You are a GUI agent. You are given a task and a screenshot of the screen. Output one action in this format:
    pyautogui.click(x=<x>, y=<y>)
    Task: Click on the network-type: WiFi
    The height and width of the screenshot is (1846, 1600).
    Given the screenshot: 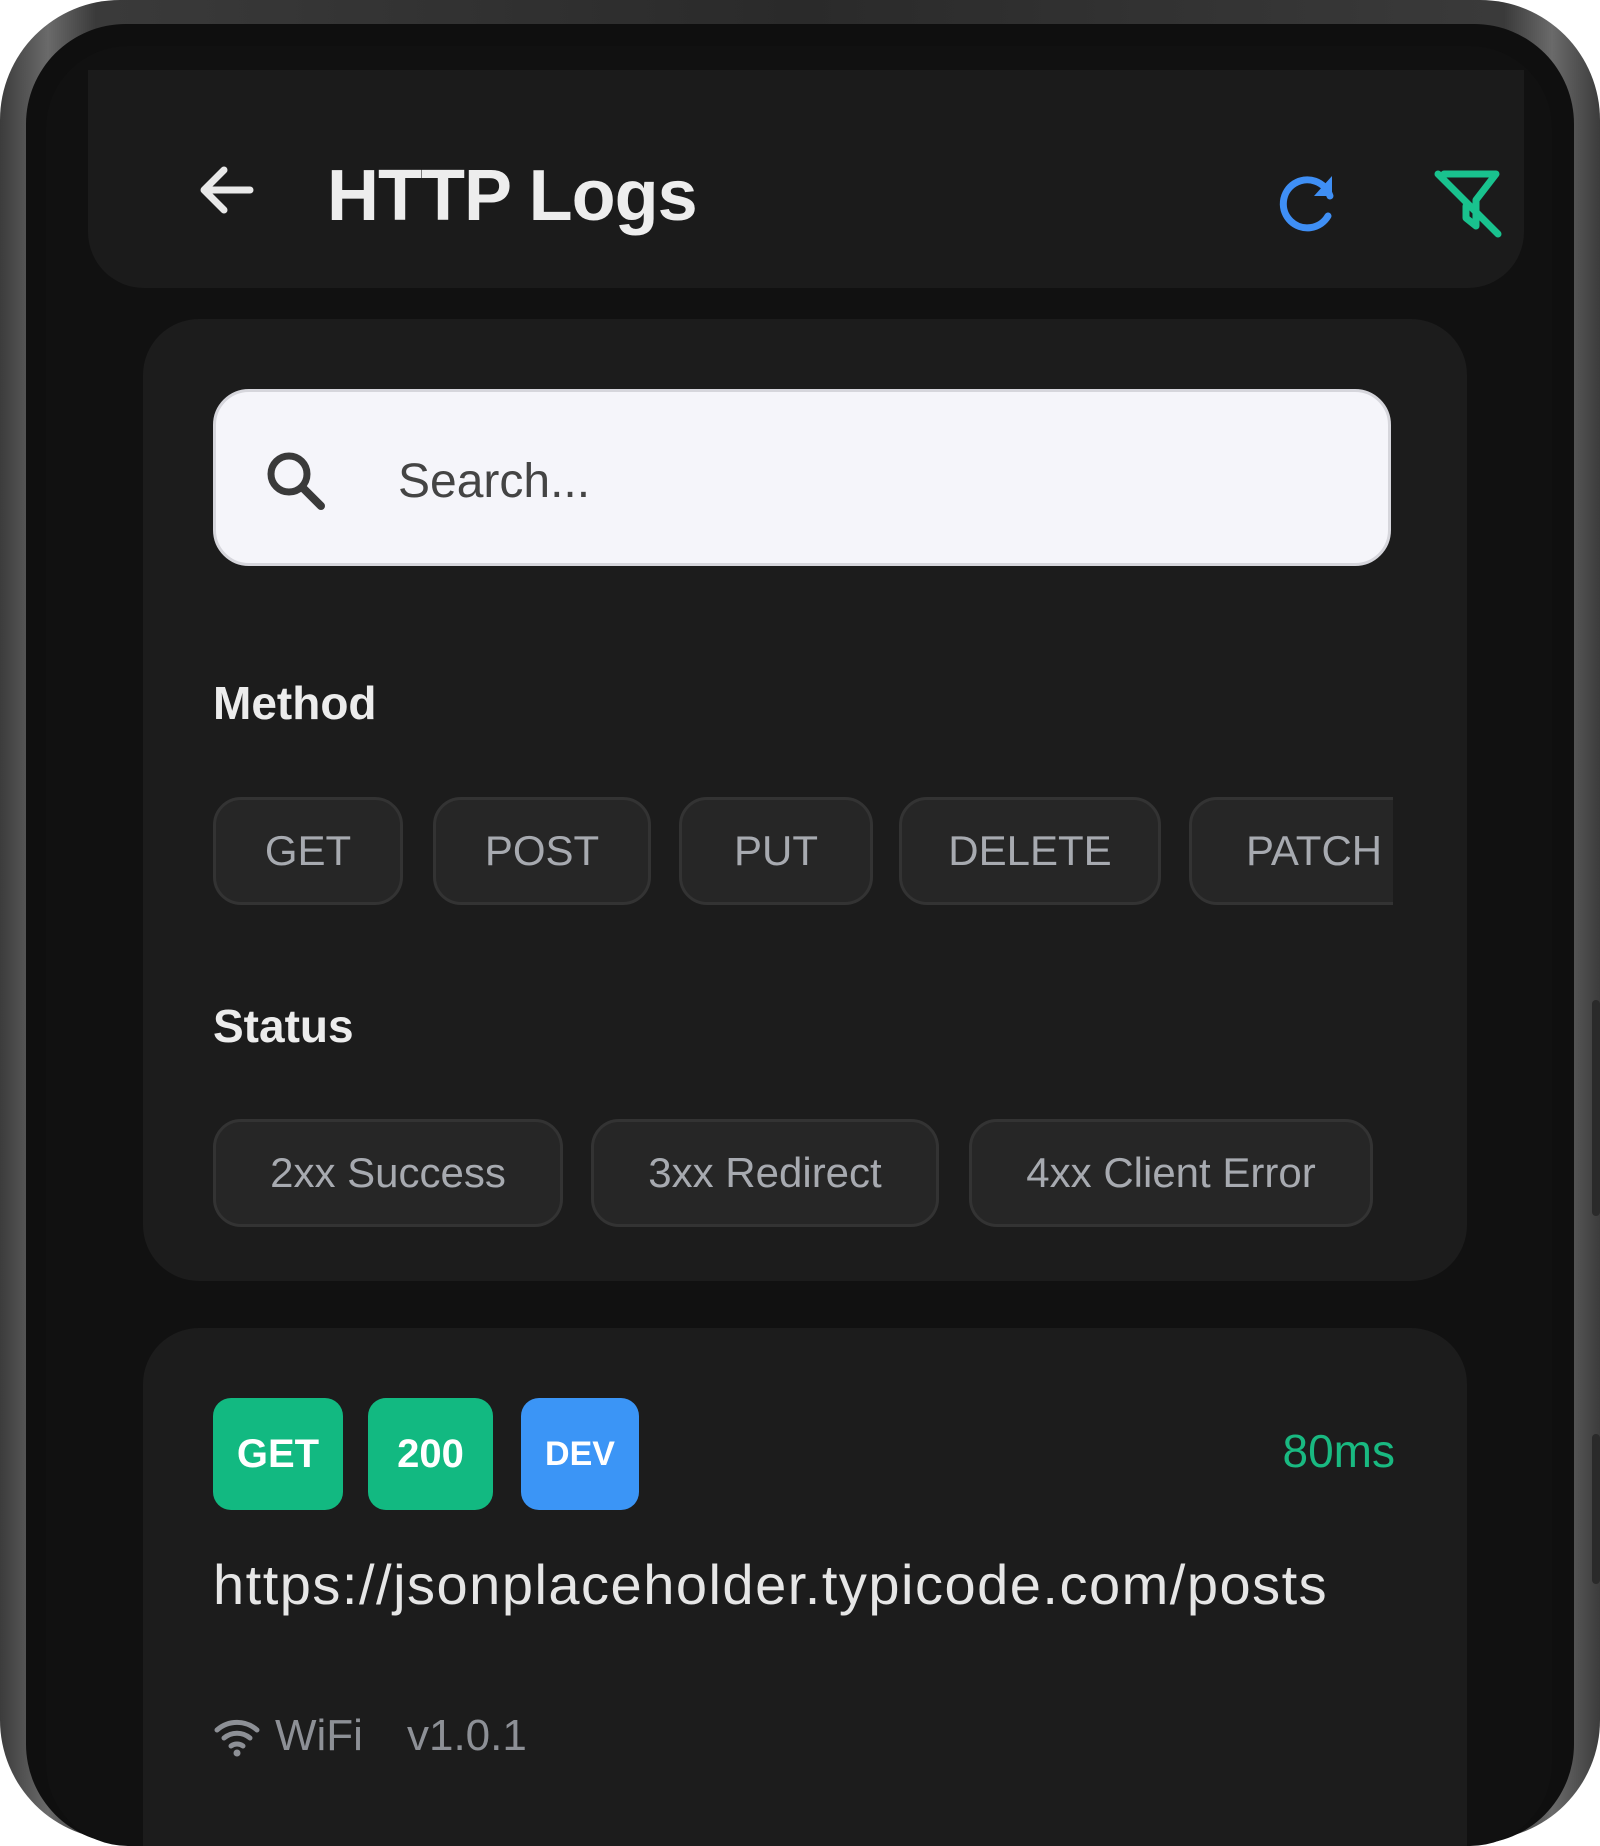 What is the action you would take?
    pyautogui.click(x=319, y=1735)
    